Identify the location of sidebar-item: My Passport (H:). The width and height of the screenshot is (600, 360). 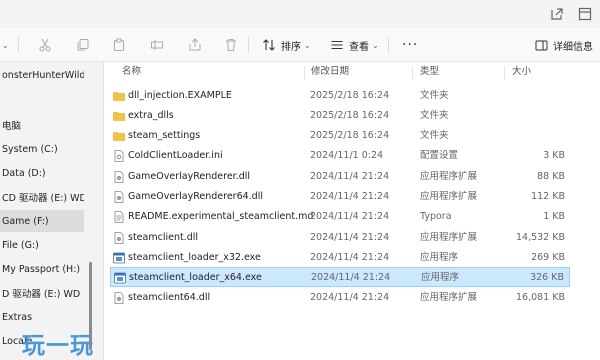
(42, 269).